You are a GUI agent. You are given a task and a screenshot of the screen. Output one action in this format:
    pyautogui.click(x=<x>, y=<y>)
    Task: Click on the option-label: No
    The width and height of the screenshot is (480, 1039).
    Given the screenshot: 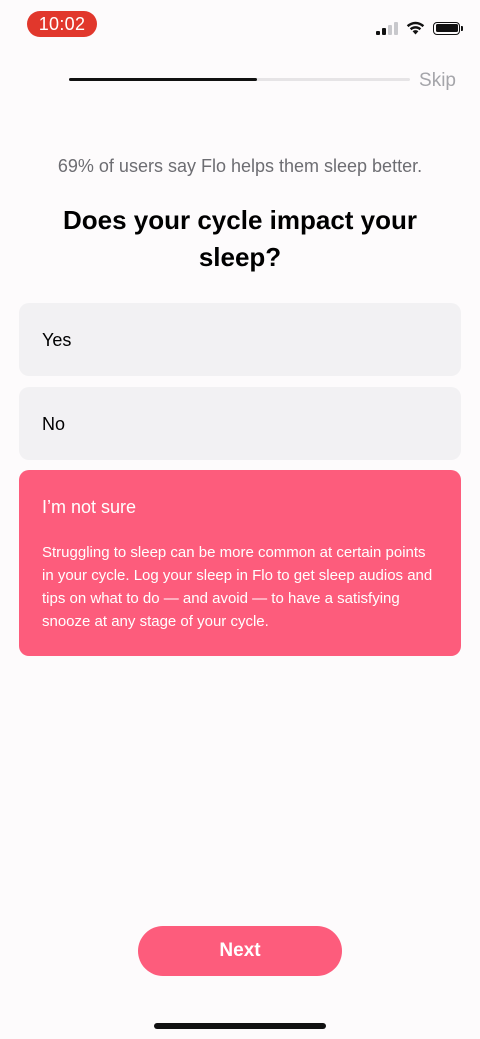 What is the action you would take?
    pyautogui.click(x=54, y=424)
    